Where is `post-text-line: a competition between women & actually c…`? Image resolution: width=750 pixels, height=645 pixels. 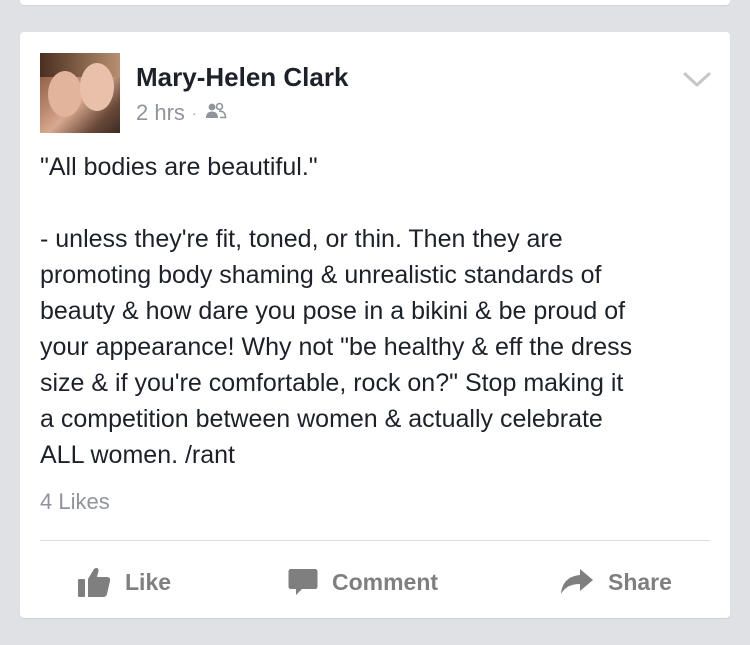 post-text-line: a competition between women & actually c… is located at coordinates (321, 419).